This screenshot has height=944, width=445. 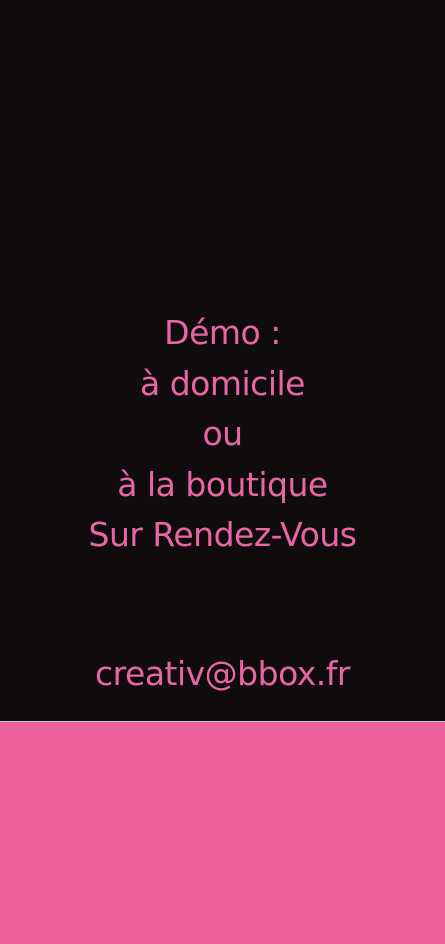 I want to click on home-option: à domicile, so click(x=222, y=383).